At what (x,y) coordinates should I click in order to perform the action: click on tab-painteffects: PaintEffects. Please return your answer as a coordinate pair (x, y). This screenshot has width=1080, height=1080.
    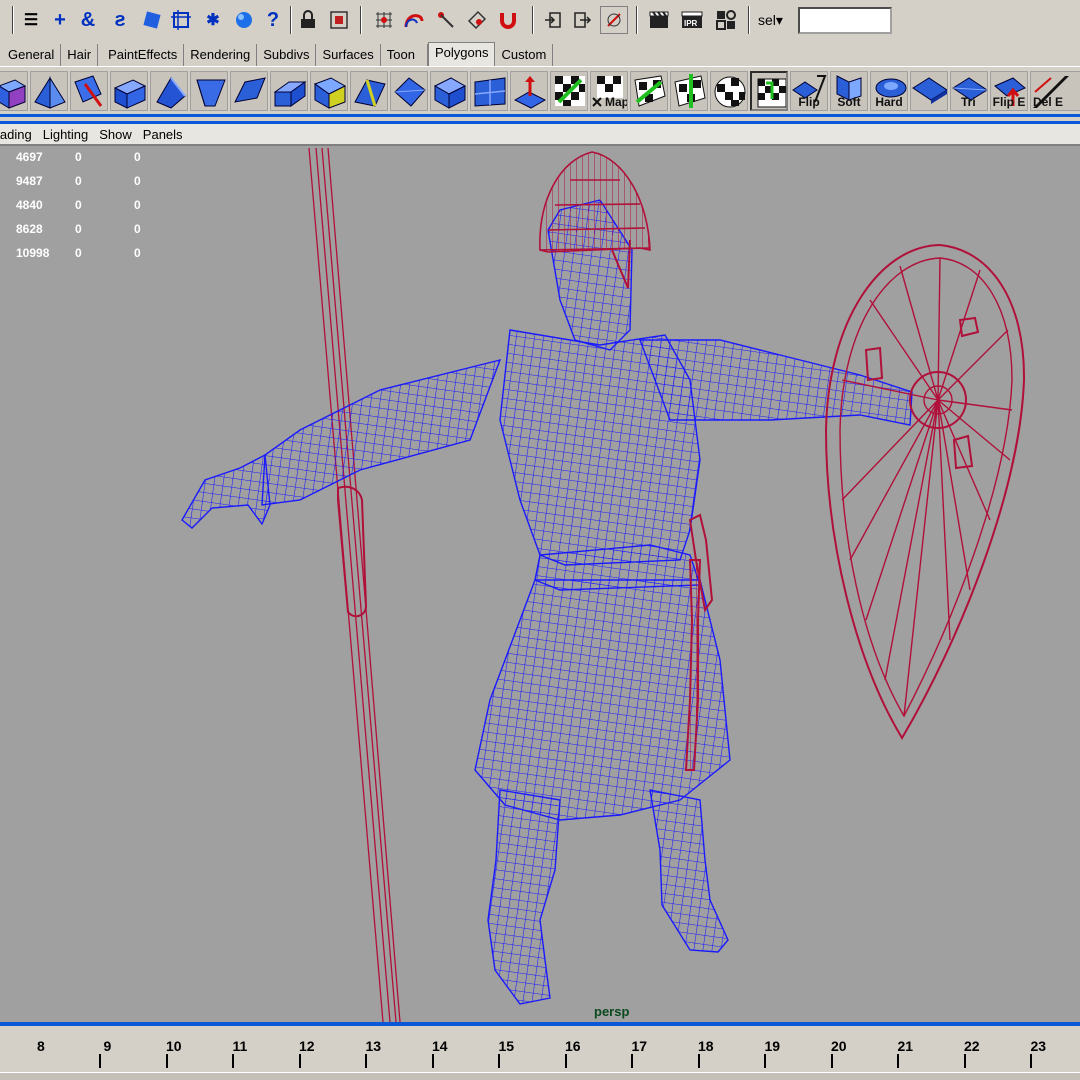
    Looking at the image, I should click on (143, 55).